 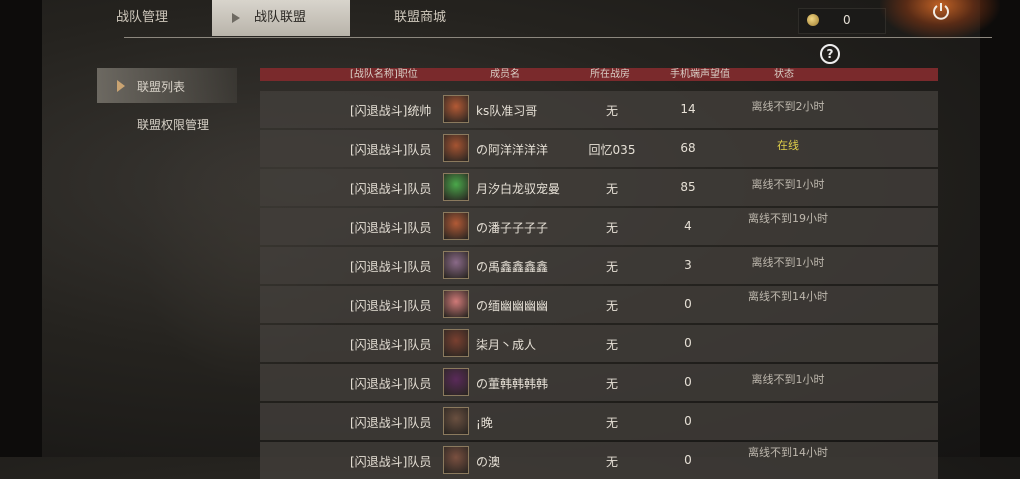 I want to click on member-status: 离线不到2小时, so click(x=788, y=106).